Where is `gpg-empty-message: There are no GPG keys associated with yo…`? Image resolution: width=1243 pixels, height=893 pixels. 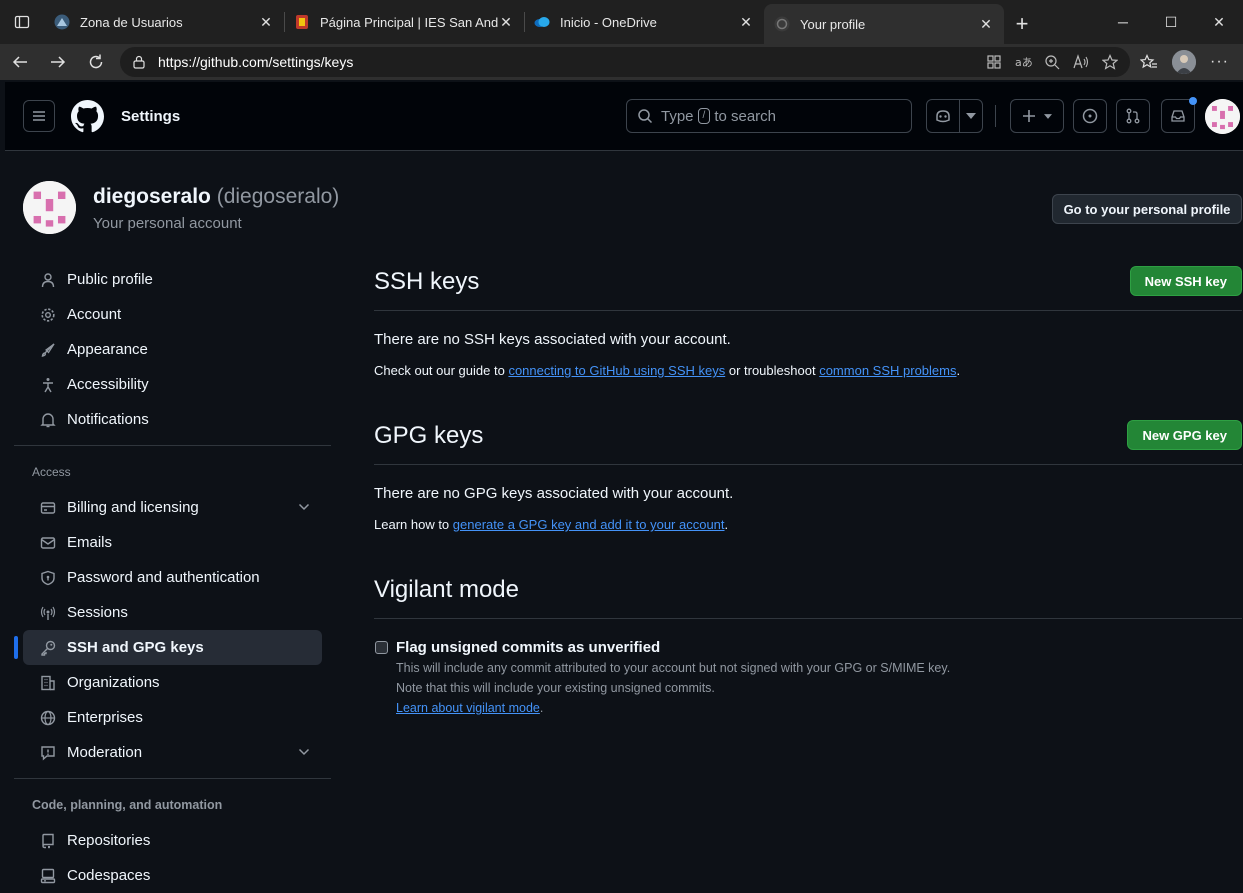 gpg-empty-message: There are no GPG keys associated with yo… is located at coordinates (554, 493).